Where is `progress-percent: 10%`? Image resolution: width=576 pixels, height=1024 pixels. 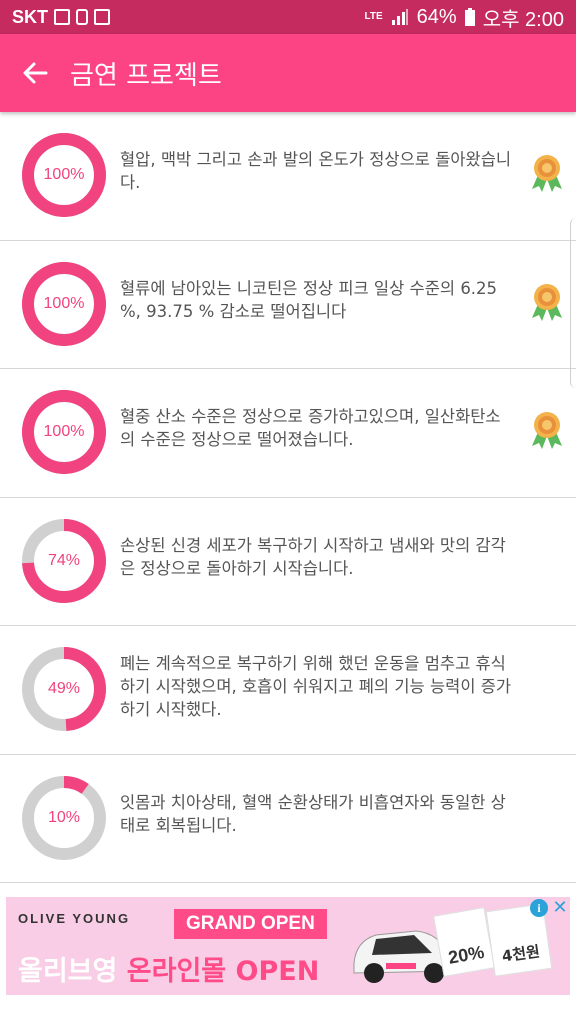 progress-percent: 10% is located at coordinates (64, 817).